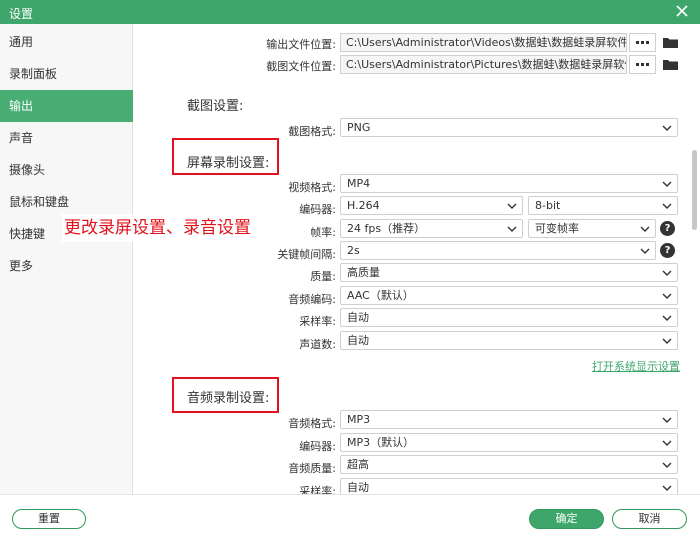 Image resolution: width=700 pixels, height=534 pixels. Describe the element at coordinates (509, 272) in the screenshot. I see `quality-select: 高质量` at that location.